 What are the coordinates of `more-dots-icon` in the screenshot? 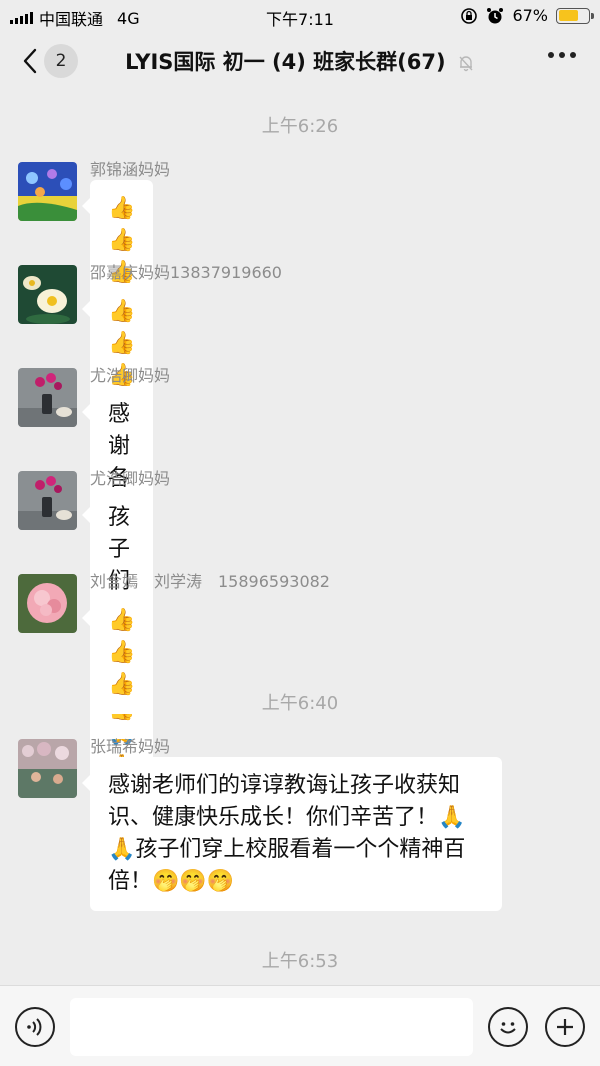 It's located at (562, 55).